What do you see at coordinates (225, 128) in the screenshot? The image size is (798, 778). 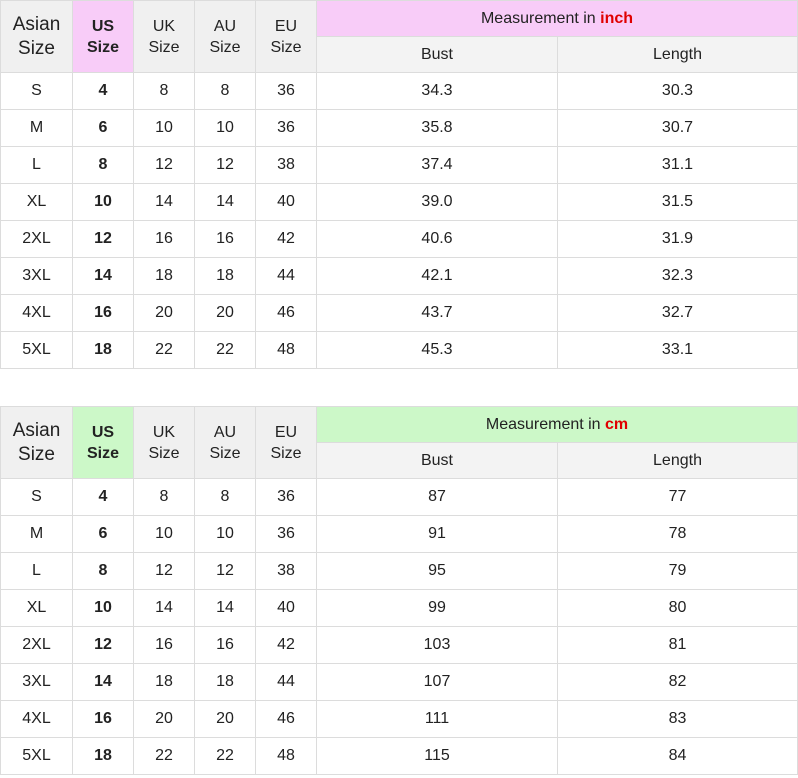 I see `cell-au-size: 10` at bounding box center [225, 128].